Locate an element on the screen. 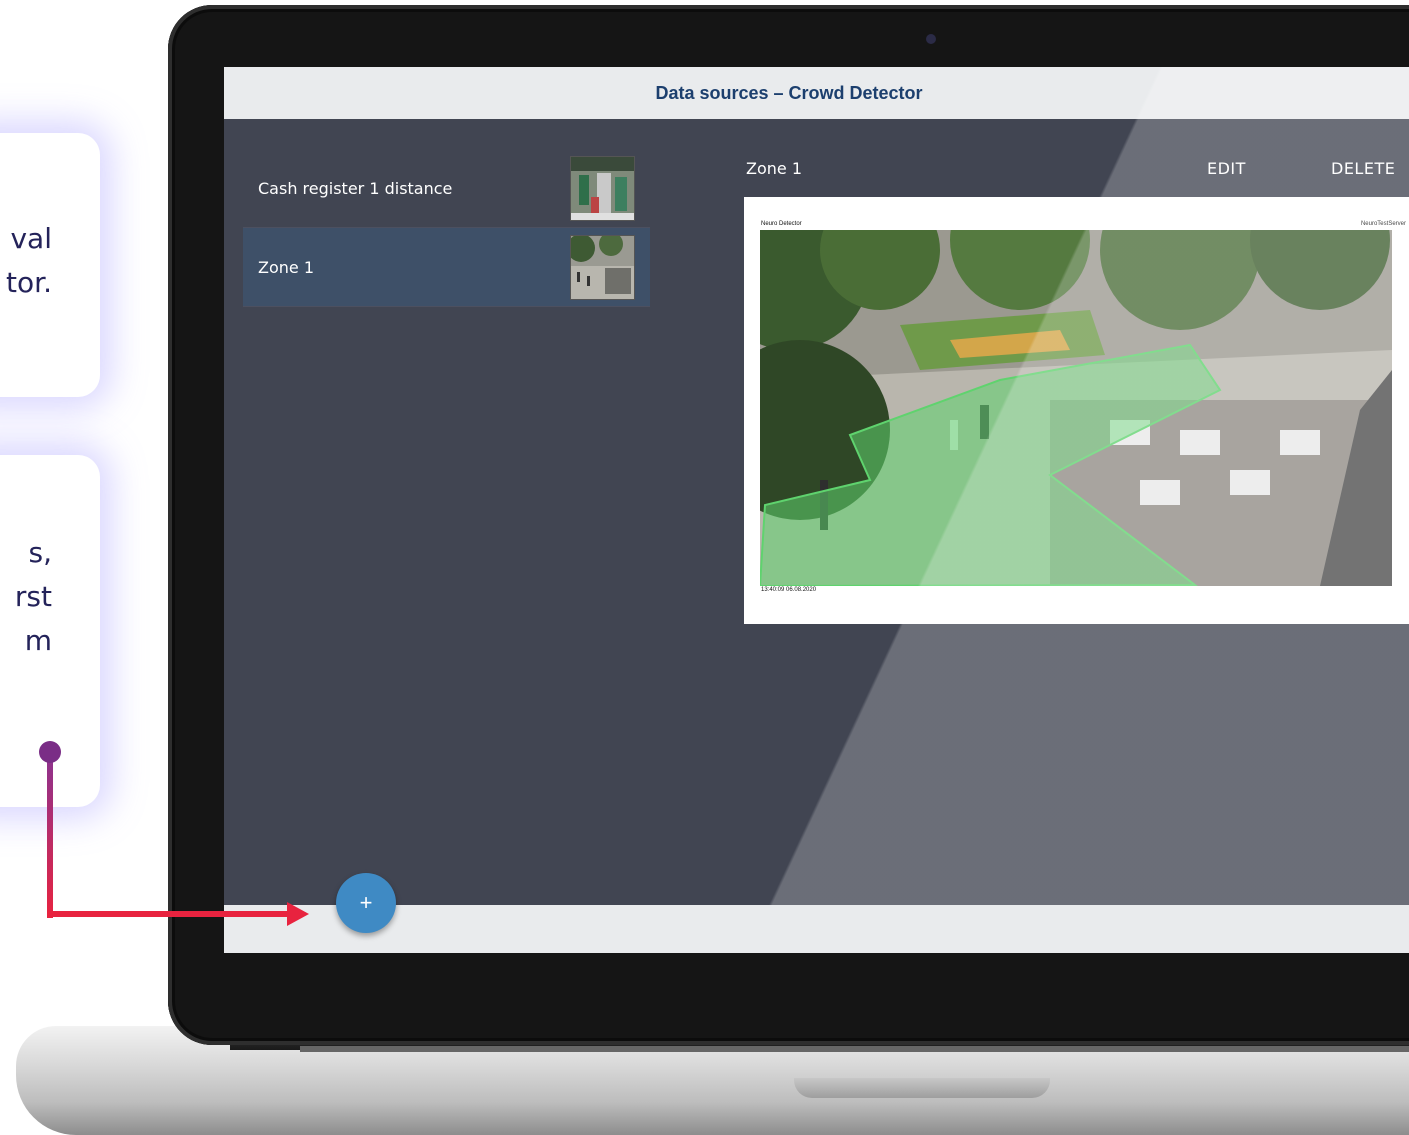 Image resolution: width=1409 pixels, height=1135 pixels. camera-label: Neuro Detector is located at coordinates (781, 224).